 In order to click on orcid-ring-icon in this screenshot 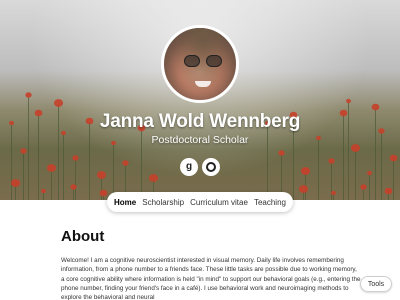, I will do `click(211, 167)`.